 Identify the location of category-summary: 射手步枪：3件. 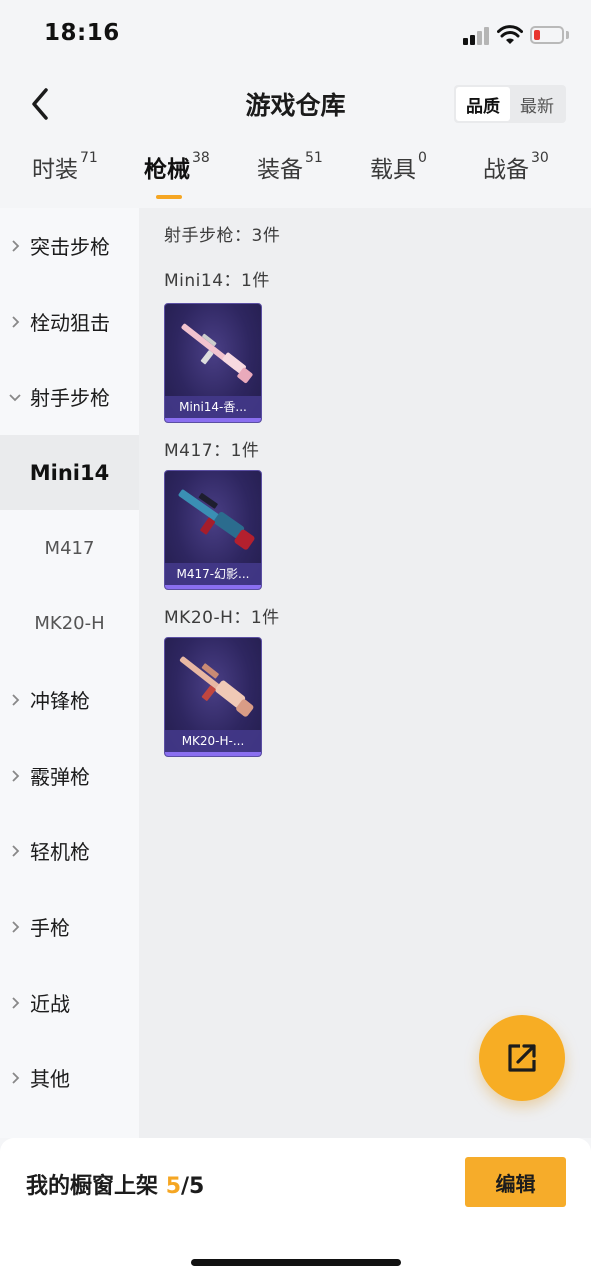
(222, 236).